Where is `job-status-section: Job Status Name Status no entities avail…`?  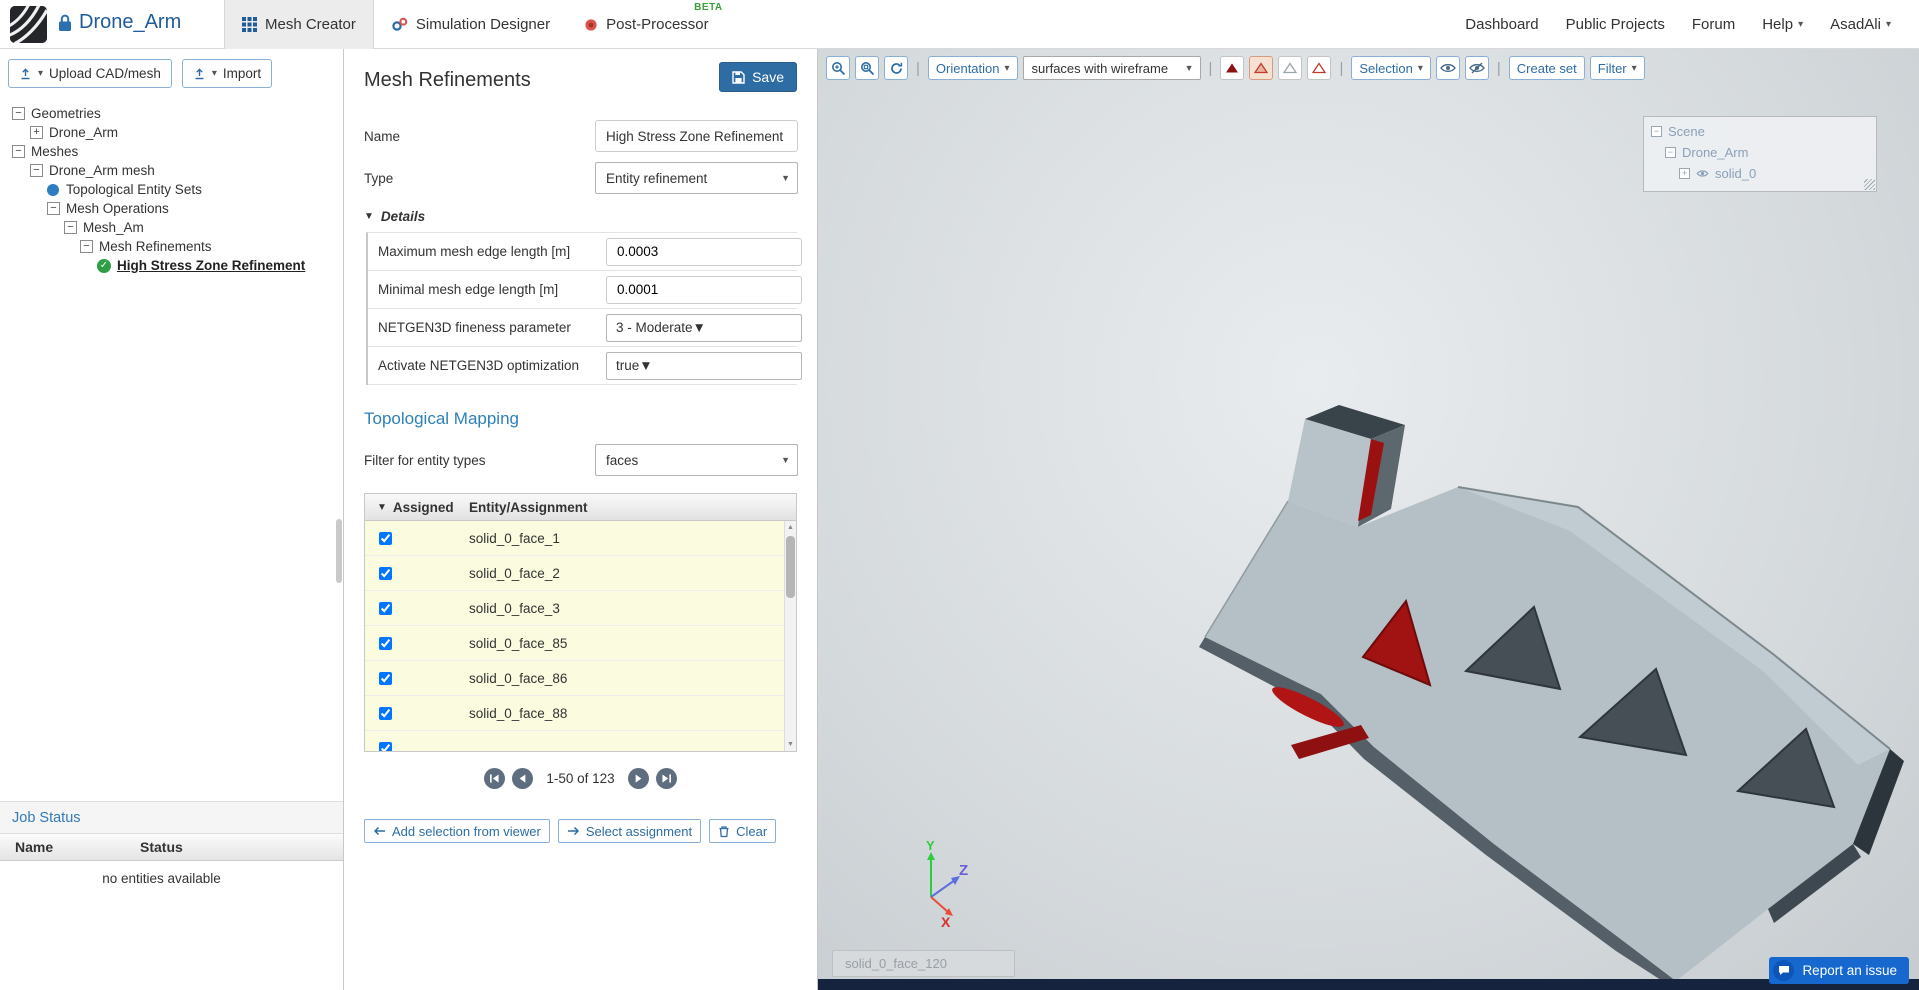 job-status-section: Job Status Name Status no entities avail… is located at coordinates (171, 895).